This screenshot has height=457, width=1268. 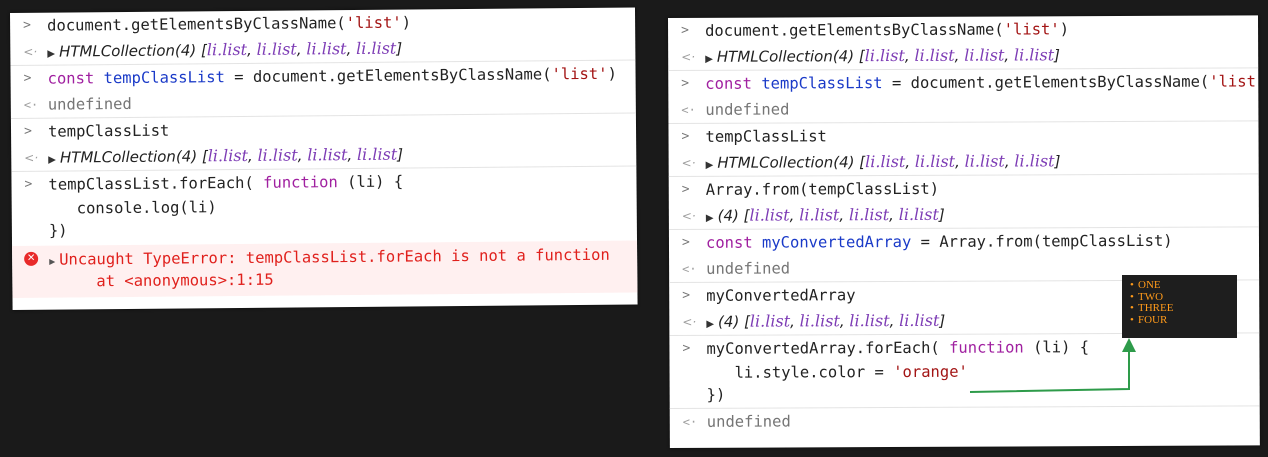 What do you see at coordinates (1049, 369) in the screenshot?
I see `arrow-line` at bounding box center [1049, 369].